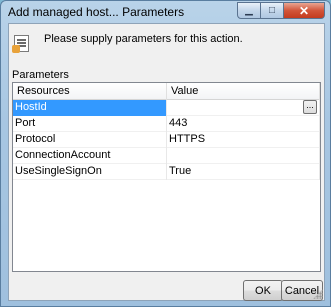 This screenshot has height=307, width=331. I want to click on parameters-label: Parameters, so click(40, 75).